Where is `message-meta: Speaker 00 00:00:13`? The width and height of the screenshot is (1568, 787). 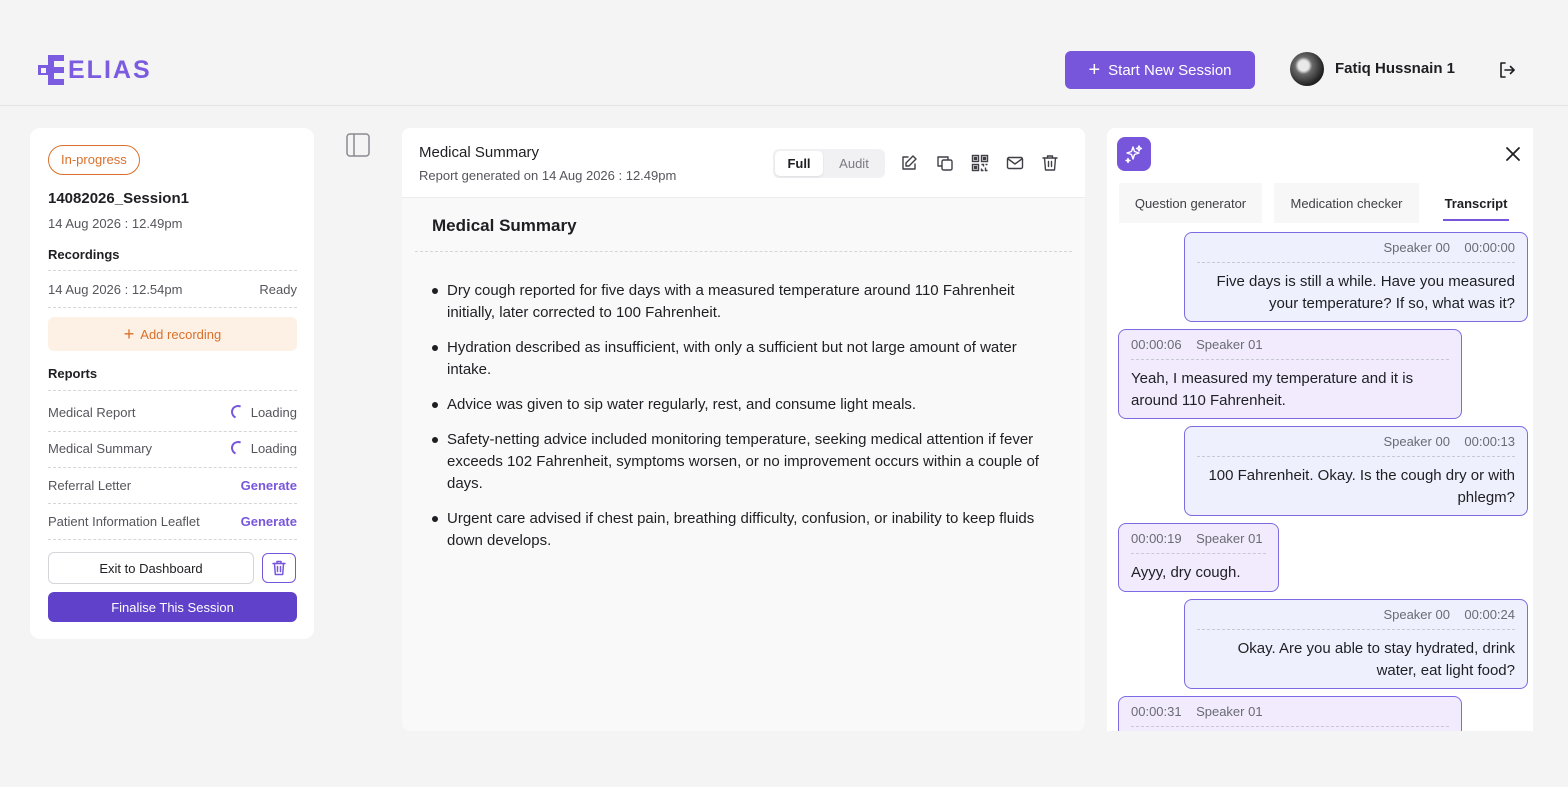
message-meta: Speaker 00 00:00:13 is located at coordinates (1356, 442).